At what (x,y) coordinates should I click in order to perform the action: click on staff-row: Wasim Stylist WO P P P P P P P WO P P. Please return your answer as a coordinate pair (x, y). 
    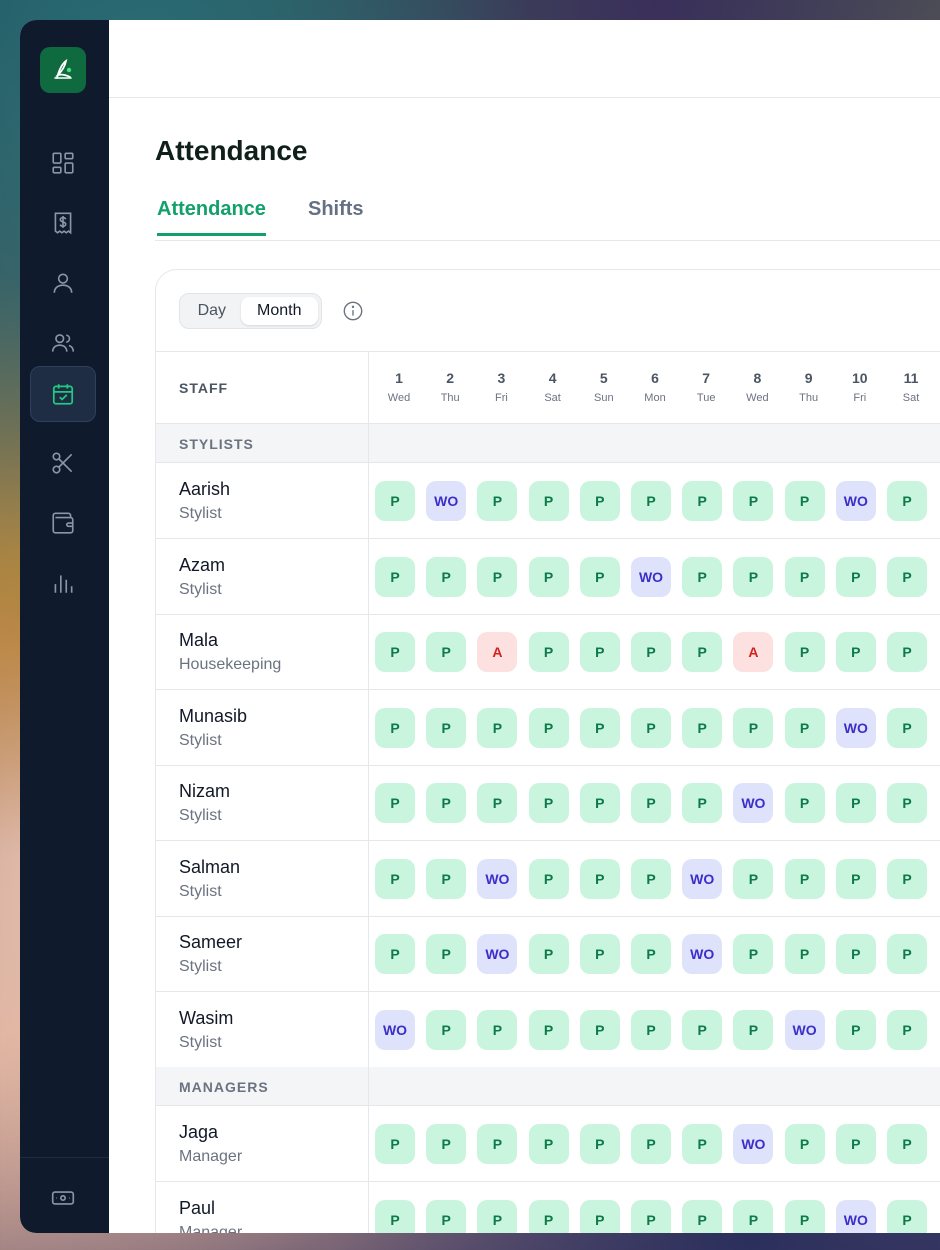
    Looking at the image, I should click on (548, 1030).